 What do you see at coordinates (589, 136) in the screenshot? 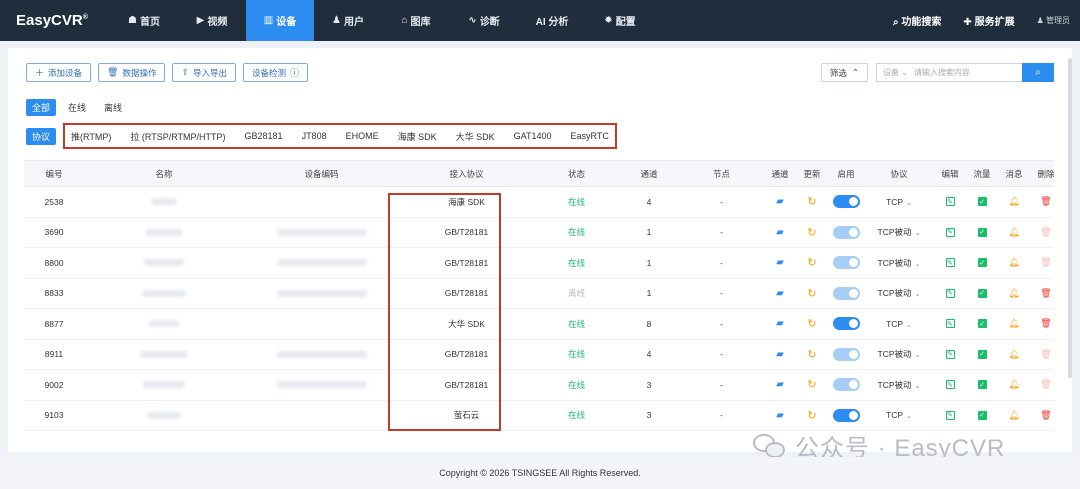
I see `protocol-option: EasyRTC` at bounding box center [589, 136].